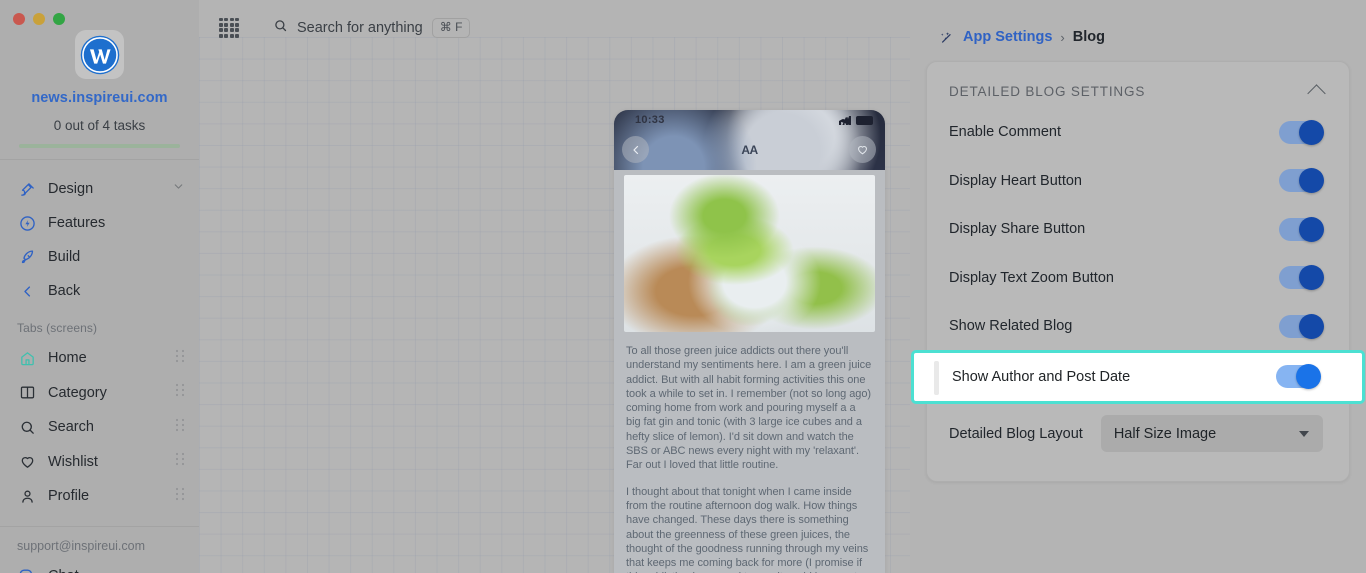 The width and height of the screenshot is (1366, 573). Describe the element at coordinates (57, 328) in the screenshot. I see `tabs-section-label: Tabs (screens)` at that location.